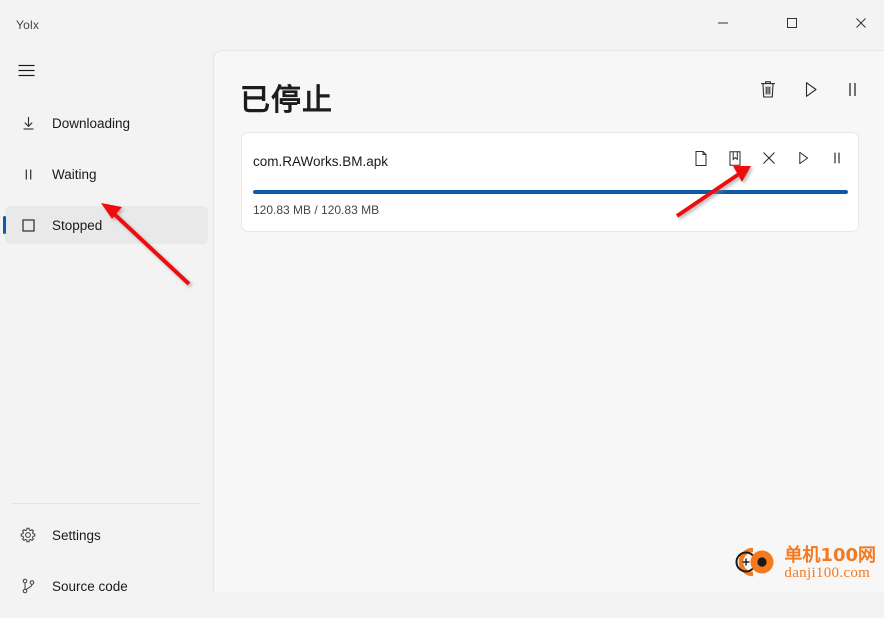  I want to click on maximize-icon, so click(792, 23).